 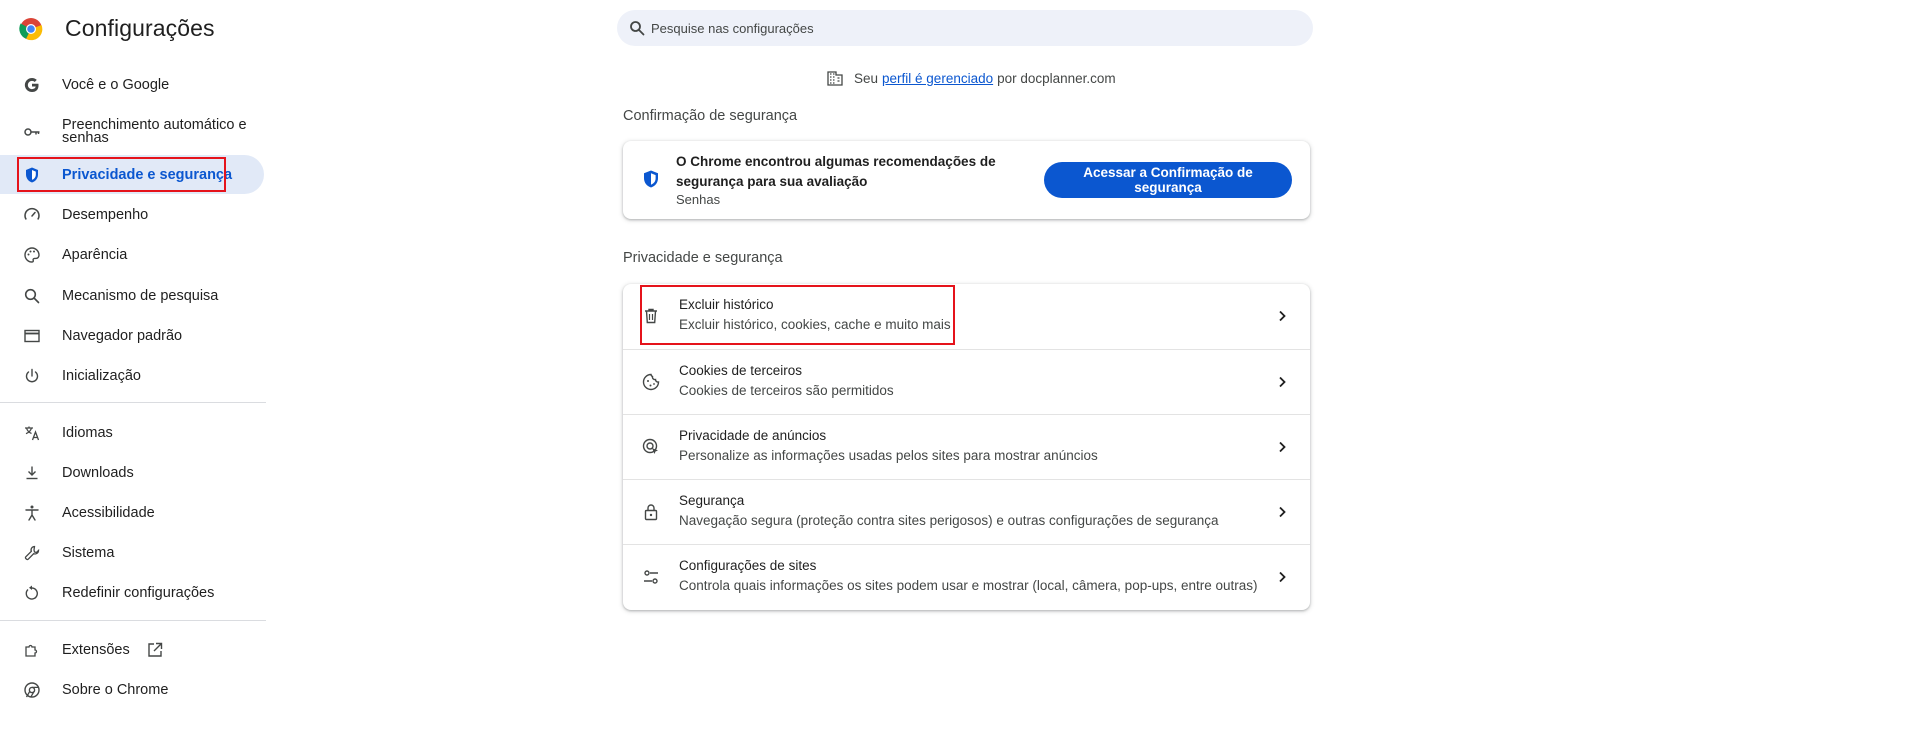 What do you see at coordinates (132, 255) in the screenshot?
I see `sidebar-item-appearance: Aparência` at bounding box center [132, 255].